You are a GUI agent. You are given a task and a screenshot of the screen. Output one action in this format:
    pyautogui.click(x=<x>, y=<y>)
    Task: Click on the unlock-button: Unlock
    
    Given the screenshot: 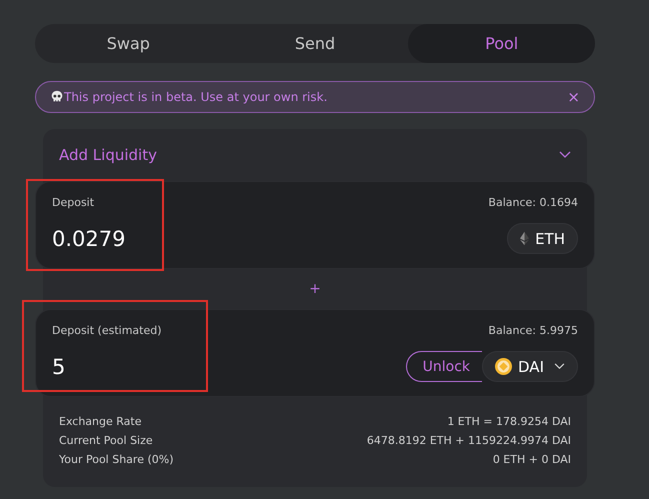 What is the action you would take?
    pyautogui.click(x=444, y=366)
    